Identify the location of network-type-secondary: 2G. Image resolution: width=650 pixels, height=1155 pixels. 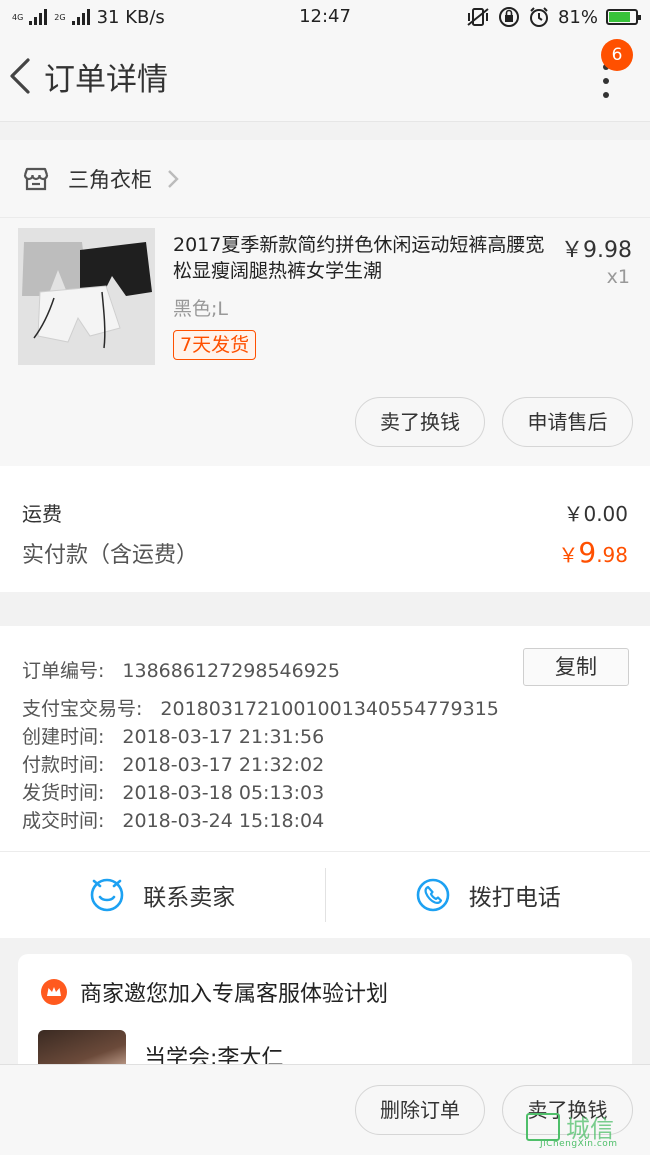
(60, 17).